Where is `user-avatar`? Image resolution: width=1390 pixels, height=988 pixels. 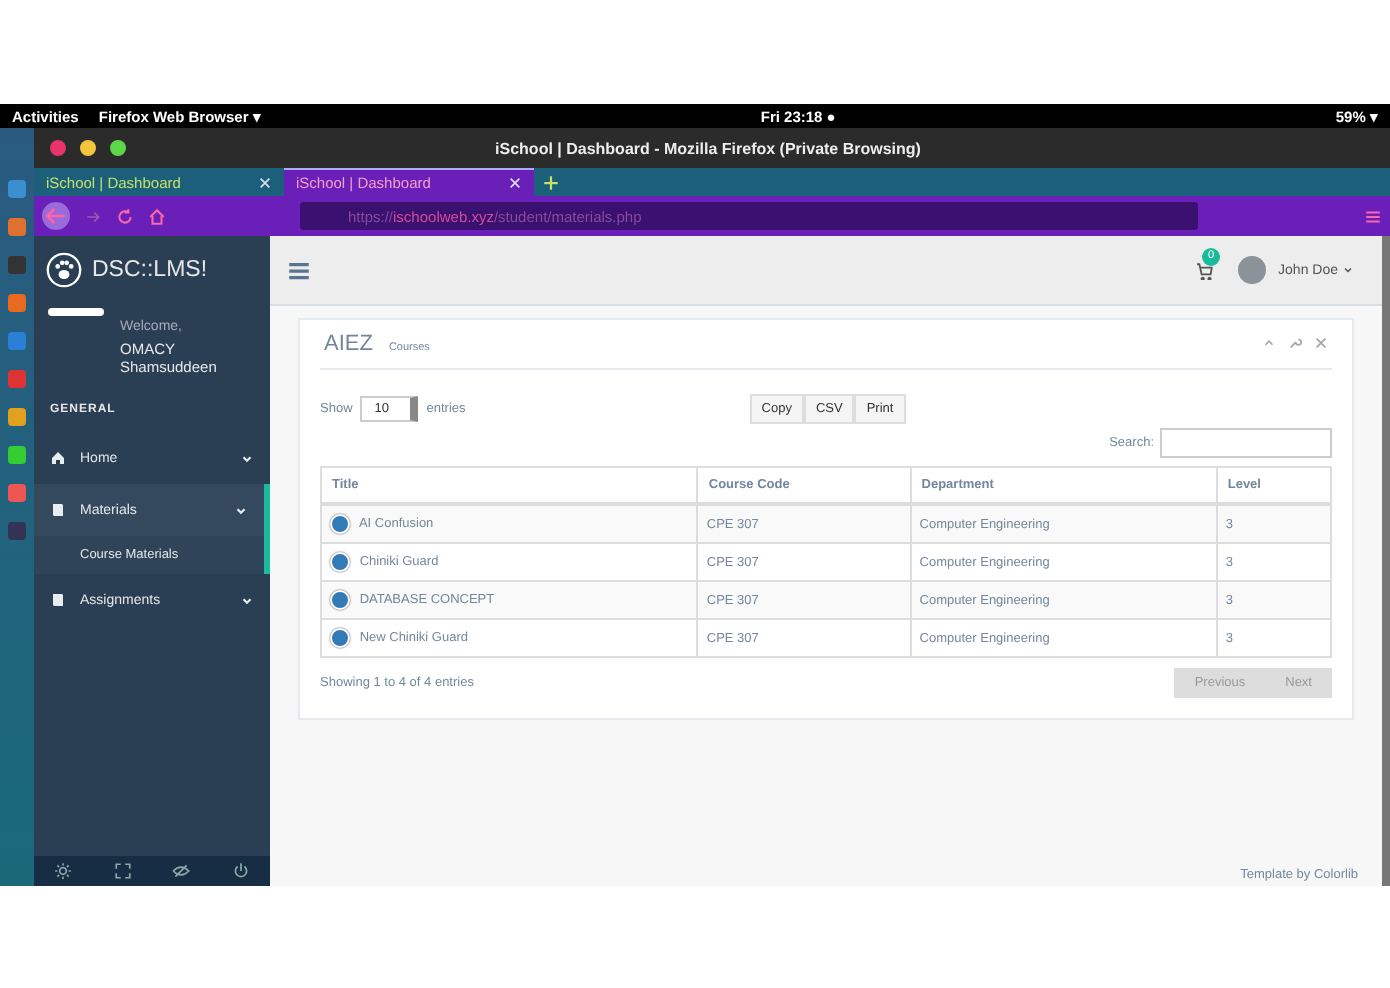
user-avatar is located at coordinates (1252, 270).